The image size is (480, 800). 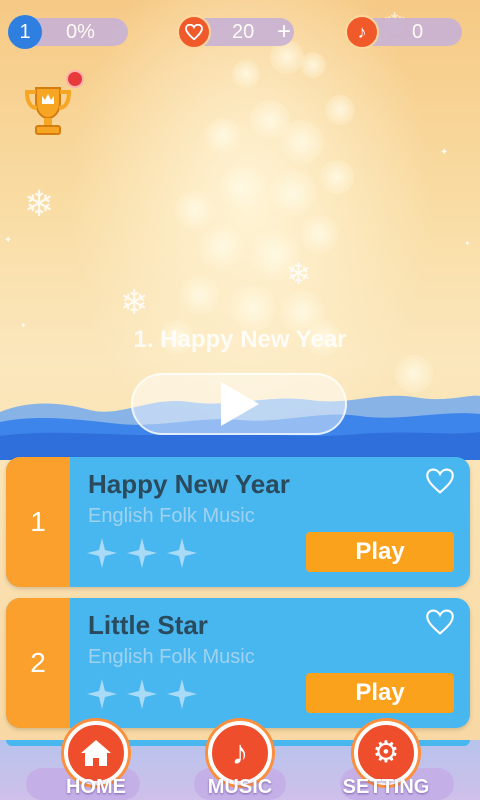 What do you see at coordinates (243, 32) in the screenshot?
I see `lives-text: 20` at bounding box center [243, 32].